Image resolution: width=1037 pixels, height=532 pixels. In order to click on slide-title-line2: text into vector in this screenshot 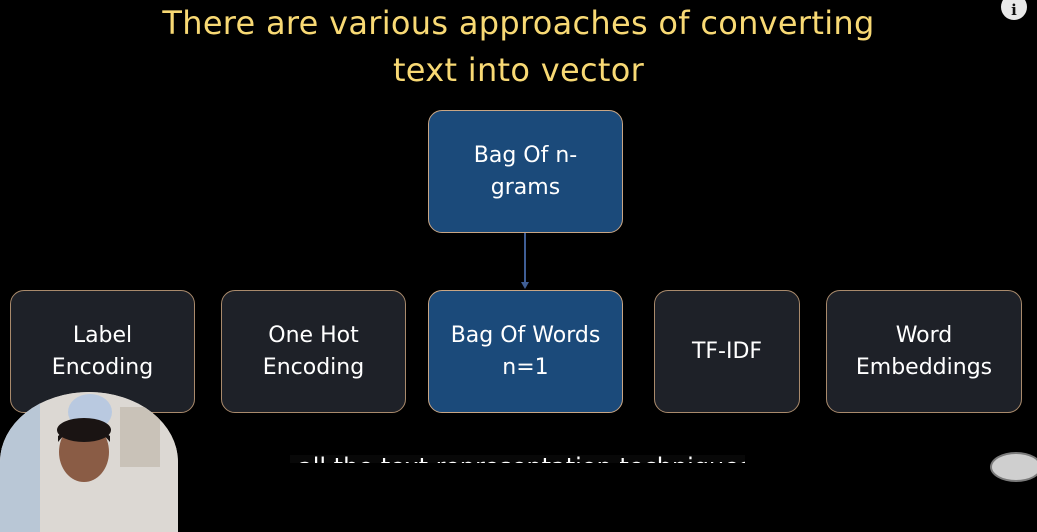, I will do `click(518, 70)`.